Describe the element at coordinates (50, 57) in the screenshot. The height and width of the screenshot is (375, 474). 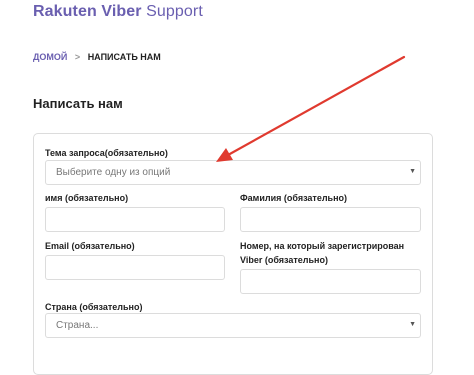
I see `breadcrumb-home-link: ДОМОЙ` at that location.